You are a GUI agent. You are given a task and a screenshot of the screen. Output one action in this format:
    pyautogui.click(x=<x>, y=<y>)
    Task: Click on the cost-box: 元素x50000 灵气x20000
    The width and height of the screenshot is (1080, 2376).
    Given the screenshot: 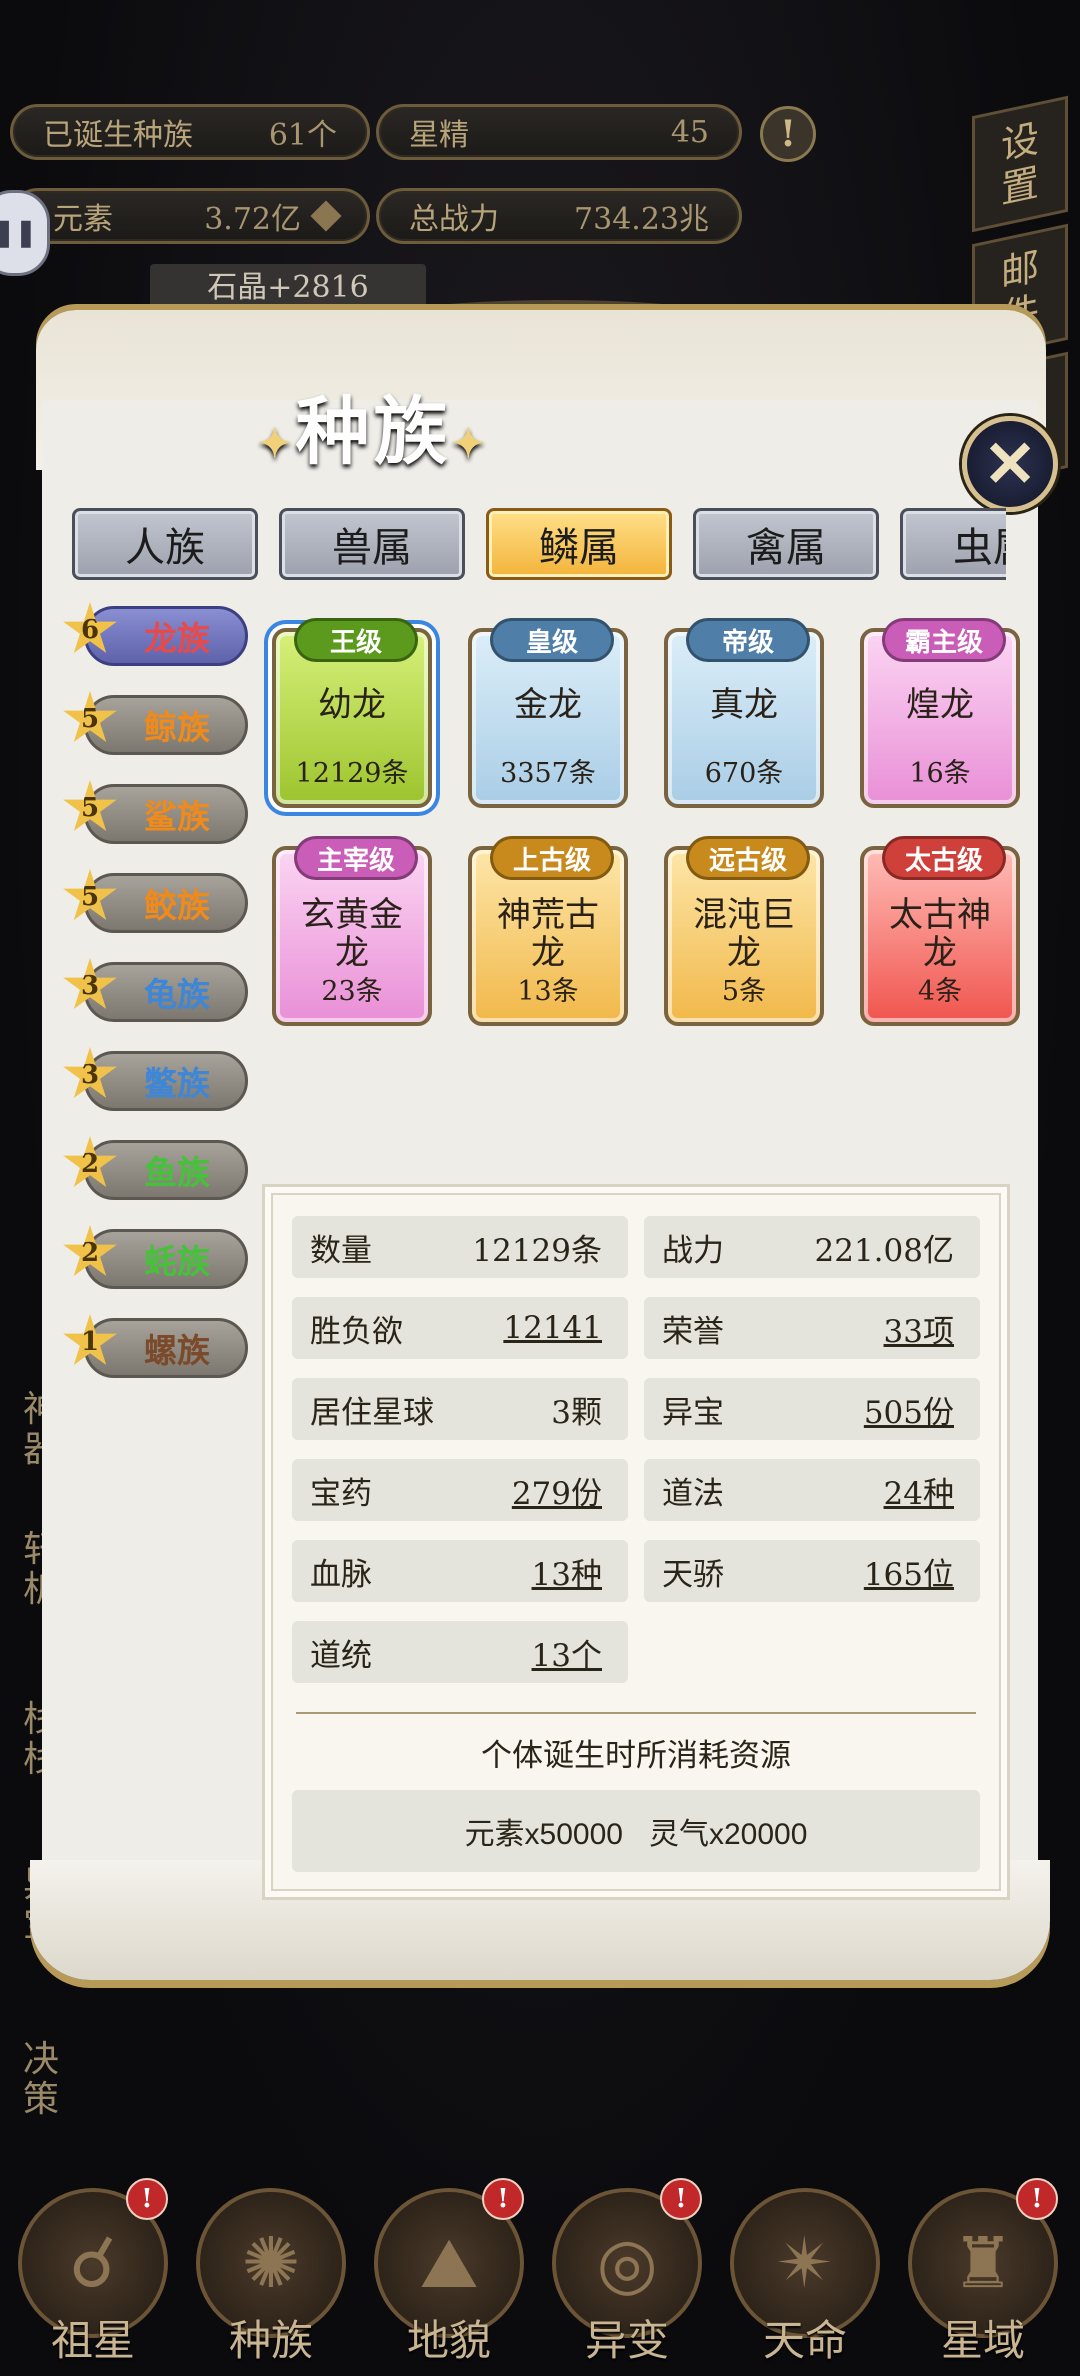 What is the action you would take?
    pyautogui.click(x=636, y=1831)
    